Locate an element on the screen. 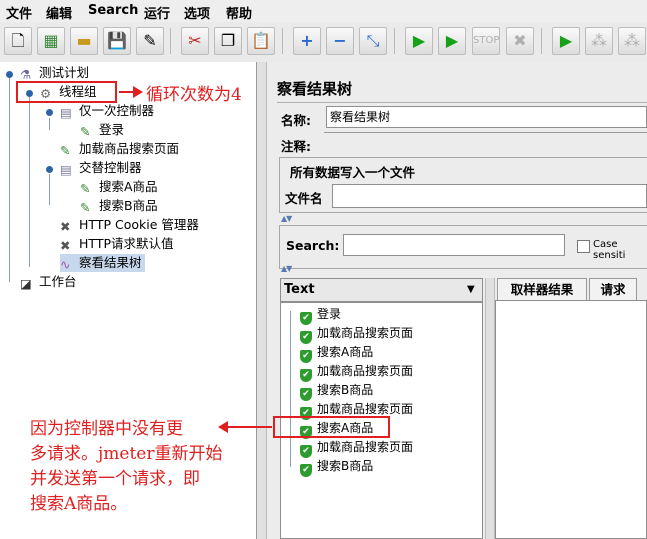 The height and width of the screenshot is (539, 647). menu-file: 文件 is located at coordinates (19, 12).